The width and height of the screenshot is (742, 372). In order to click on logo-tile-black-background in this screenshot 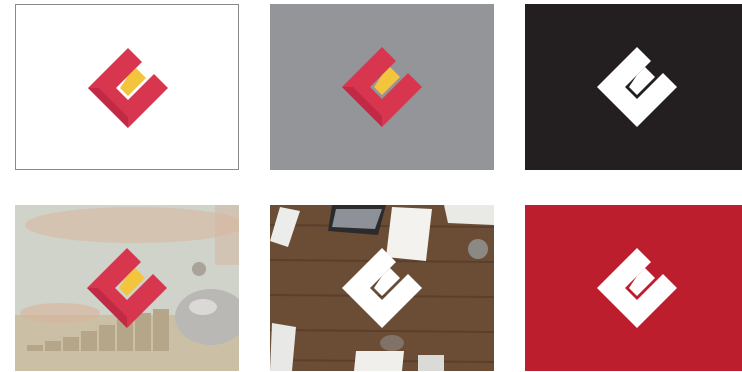, I will do `click(633, 87)`.